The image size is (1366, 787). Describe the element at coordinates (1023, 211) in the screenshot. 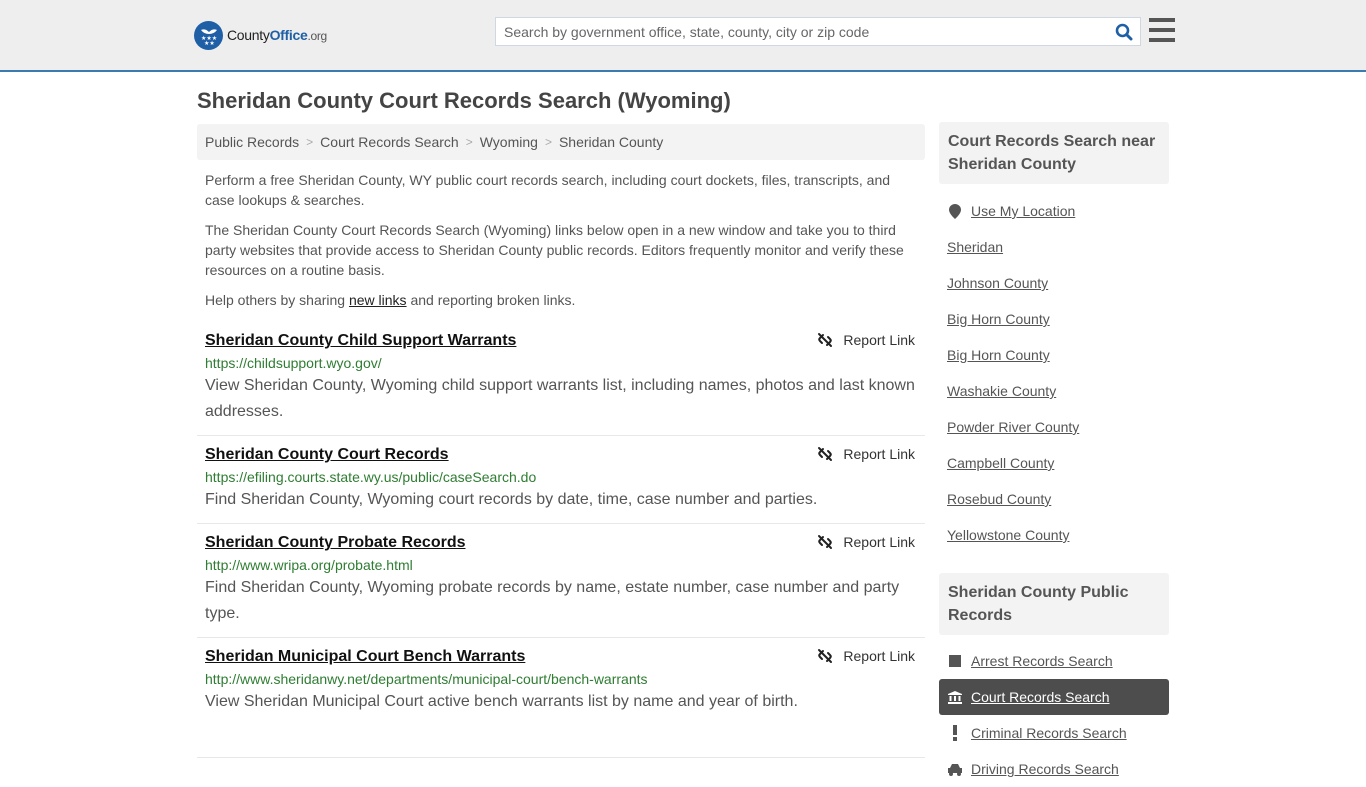

I see `use-my-location-link: Use My Location` at that location.